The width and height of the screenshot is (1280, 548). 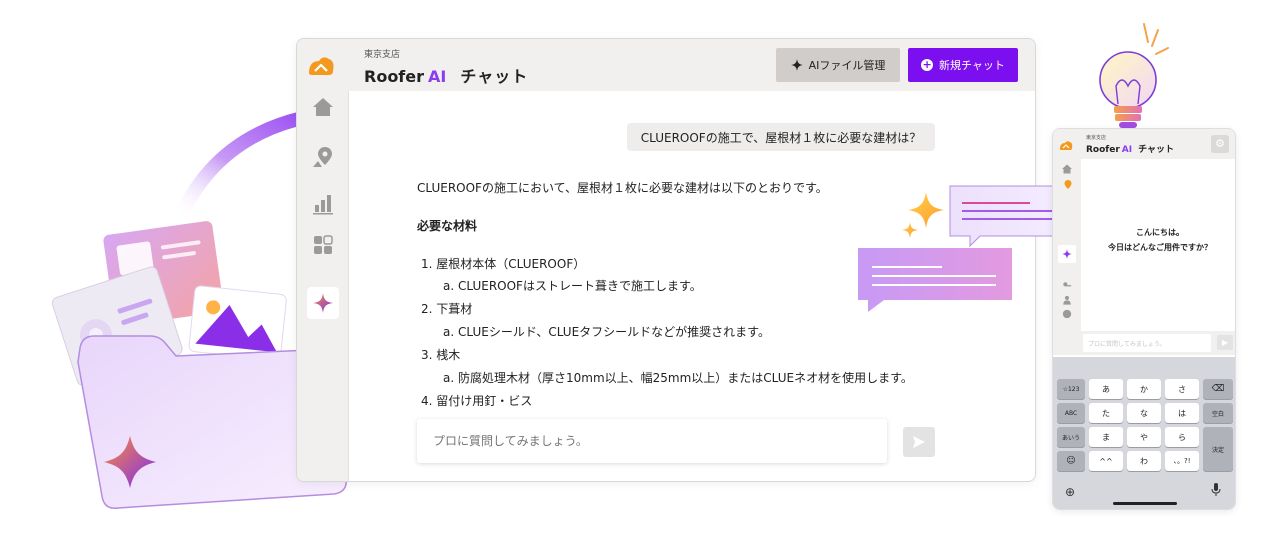 What do you see at coordinates (1134, 75) in the screenshot?
I see `lightbulb-icon` at bounding box center [1134, 75].